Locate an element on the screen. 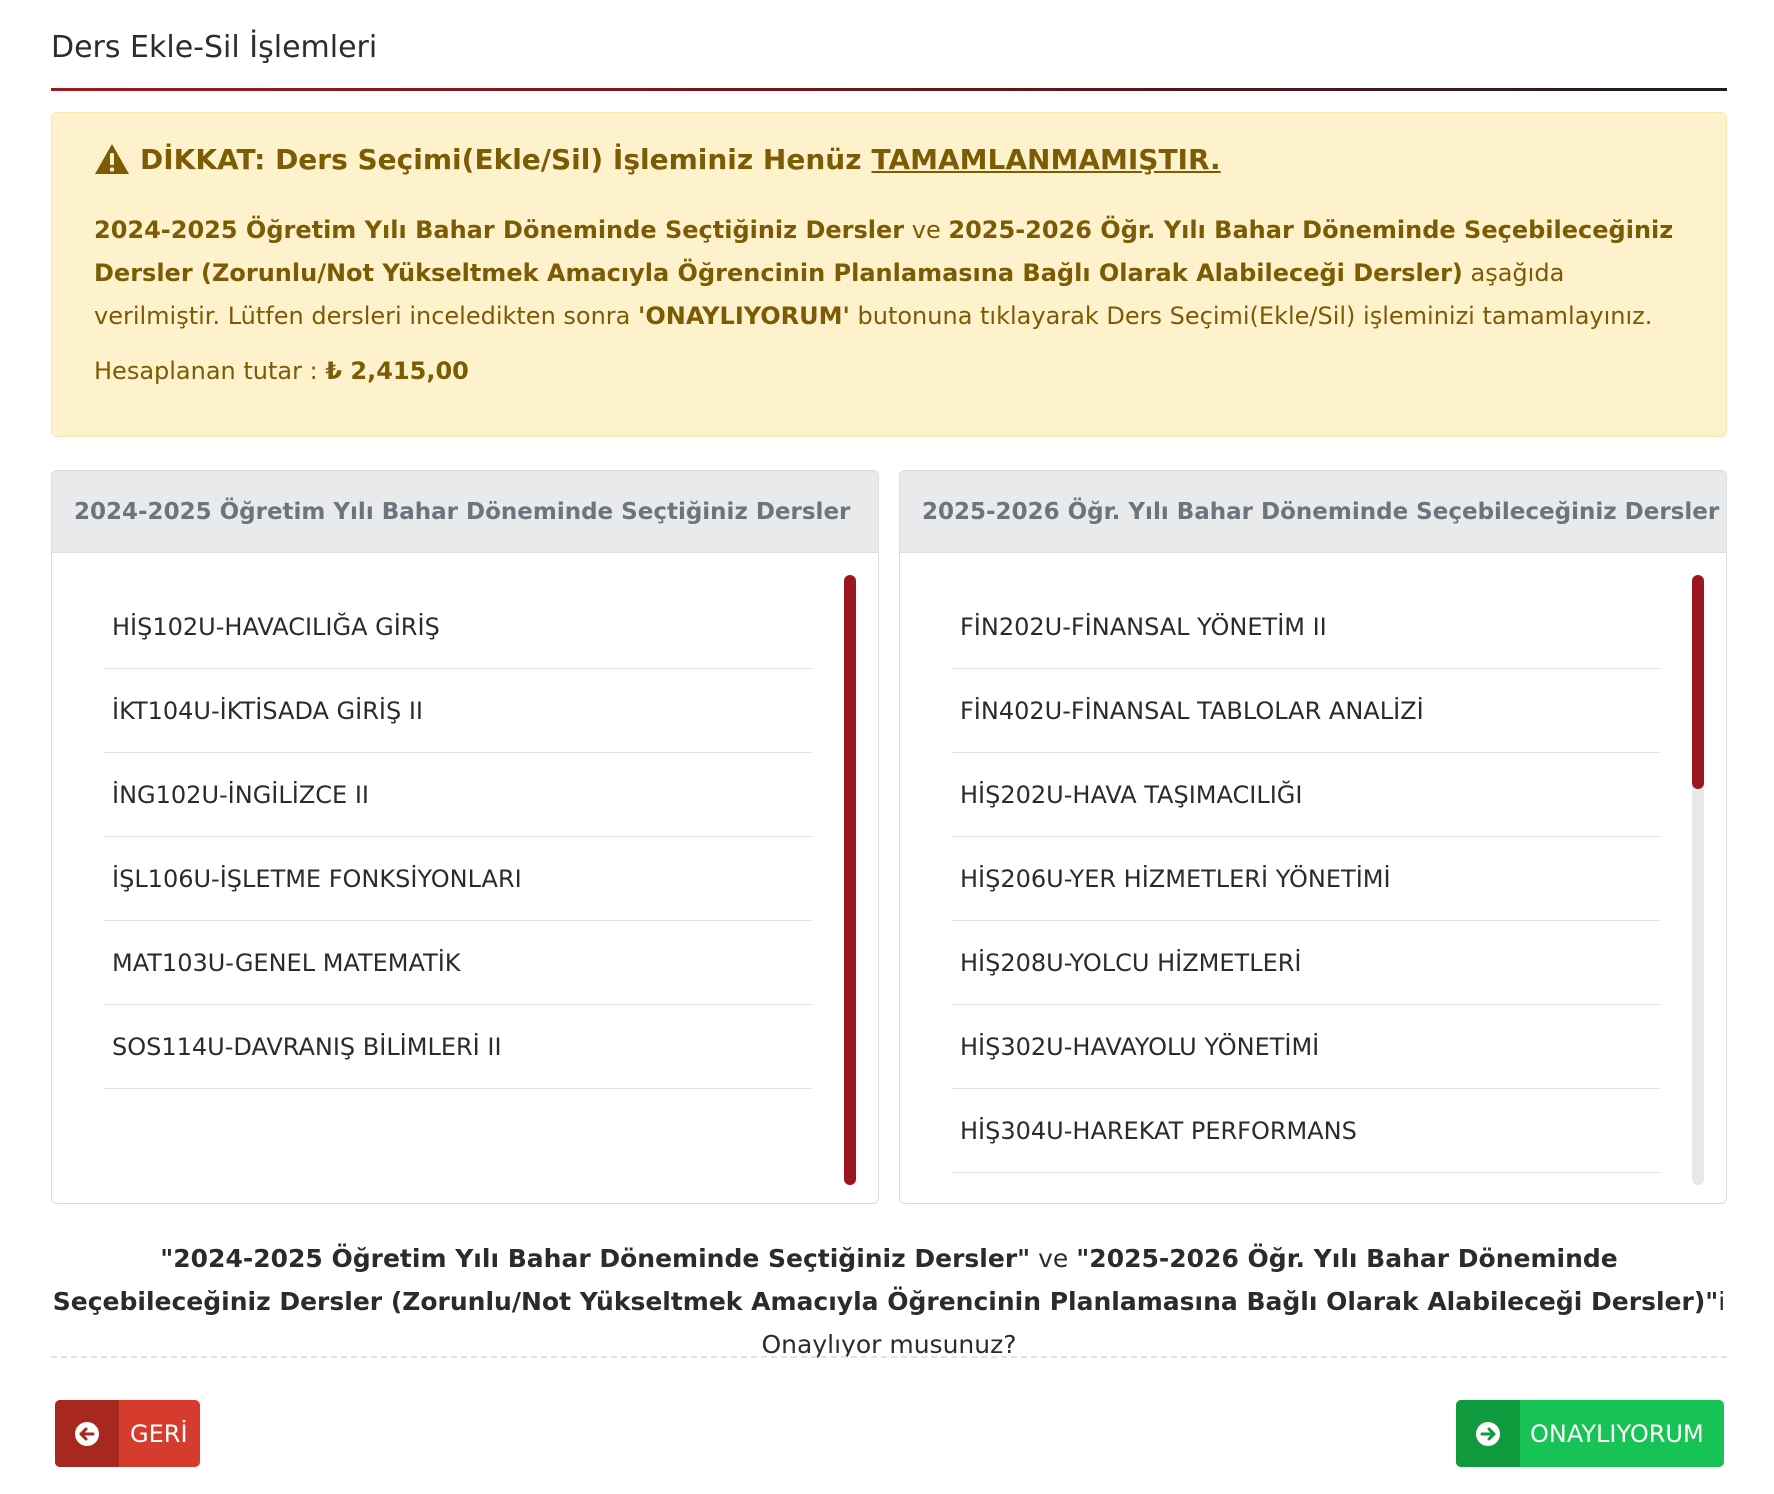  arrow-circle-right-icon is located at coordinates (1488, 1433).